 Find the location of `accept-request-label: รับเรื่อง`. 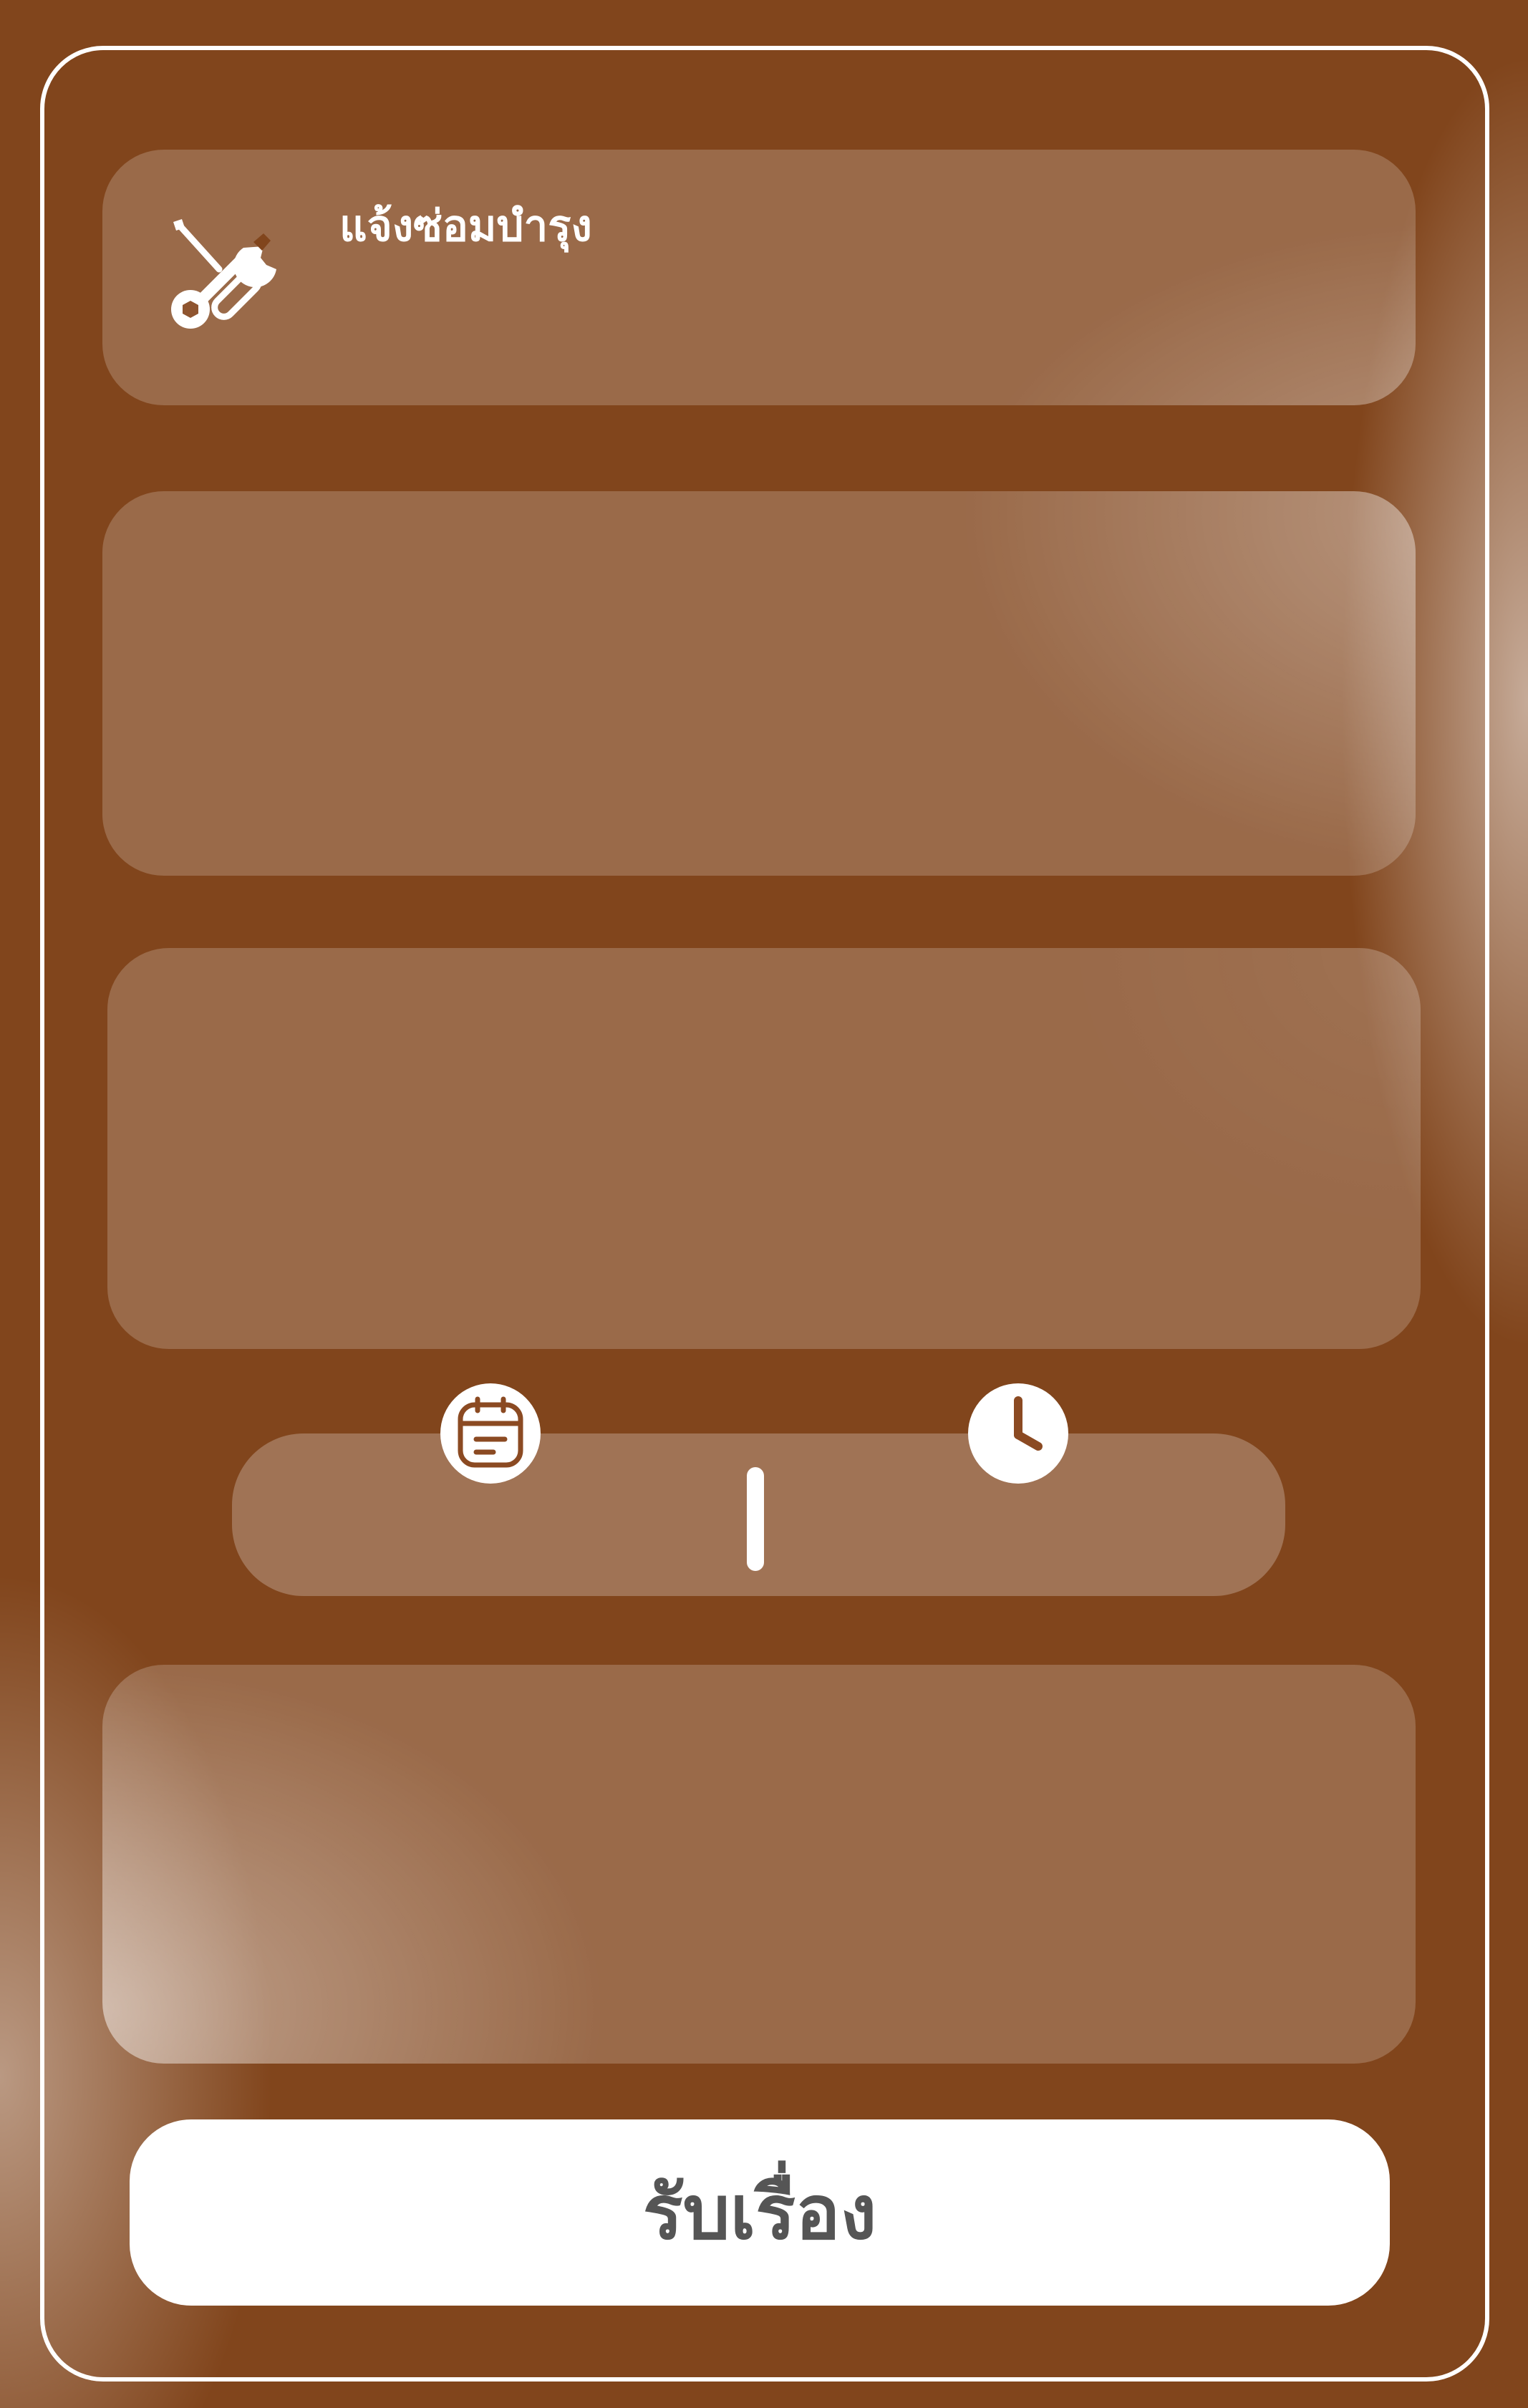

accept-request-label: รับเรื่อง is located at coordinates (759, 2212).